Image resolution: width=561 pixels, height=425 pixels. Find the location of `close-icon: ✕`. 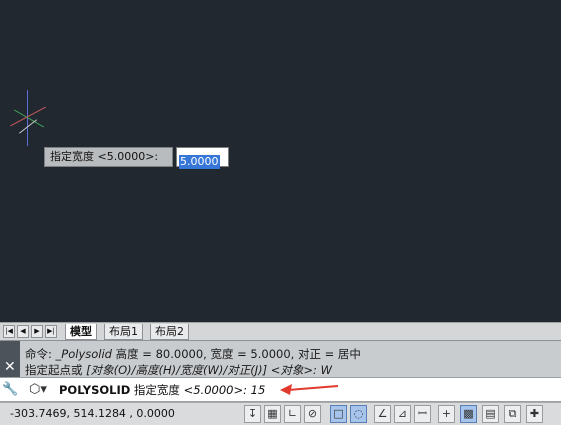

close-icon: ✕ is located at coordinates (10, 367).